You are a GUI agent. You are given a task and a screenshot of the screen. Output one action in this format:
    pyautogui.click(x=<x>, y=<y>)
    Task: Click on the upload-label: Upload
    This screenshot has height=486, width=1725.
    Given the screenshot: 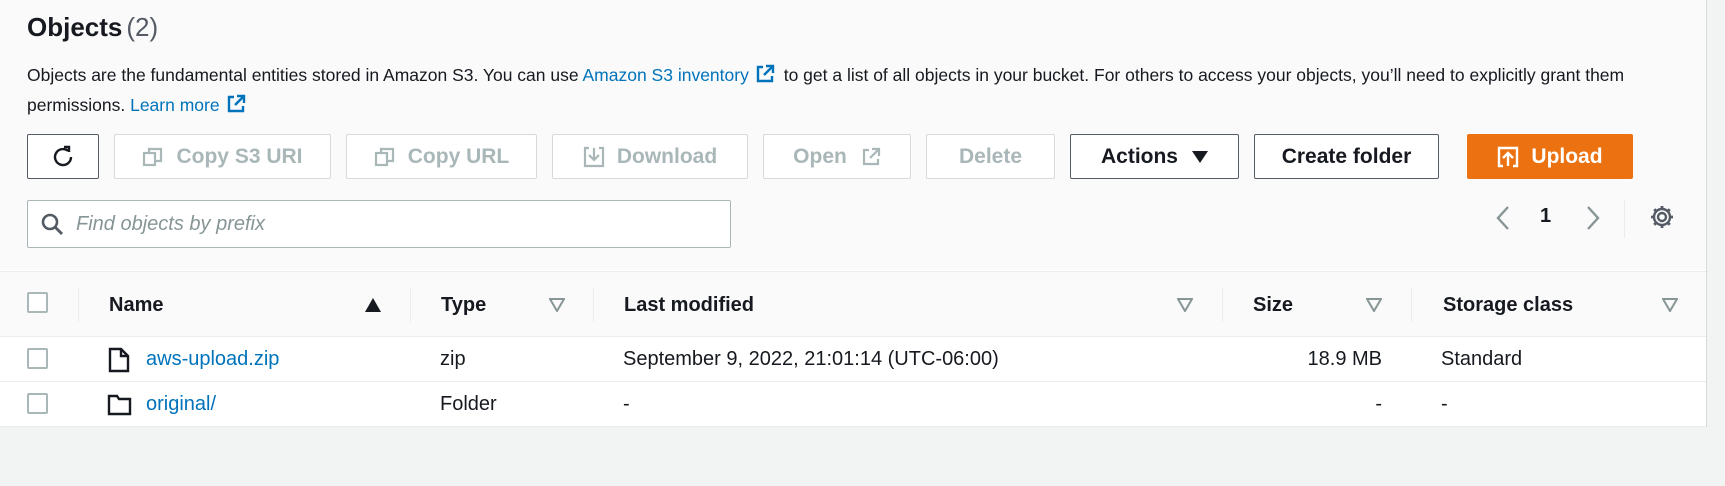 What is the action you would take?
    pyautogui.click(x=1567, y=156)
    